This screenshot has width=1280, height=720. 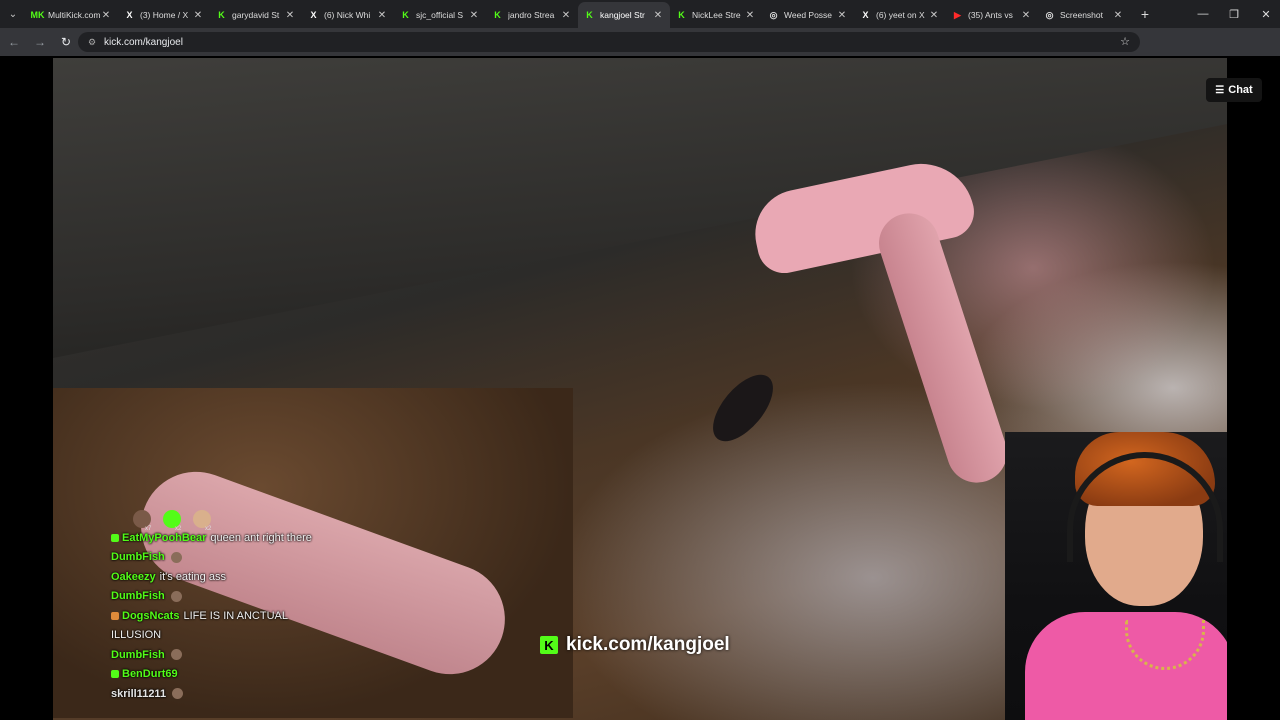 What do you see at coordinates (148, 529) in the screenshot?
I see `emote-count: x7` at bounding box center [148, 529].